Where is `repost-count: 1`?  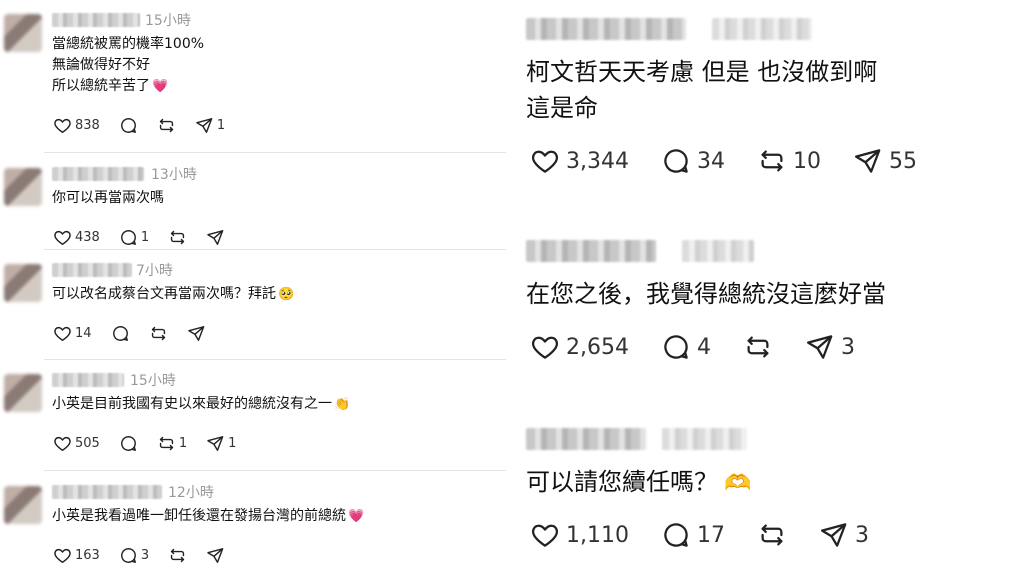
repost-count: 1 is located at coordinates (183, 443).